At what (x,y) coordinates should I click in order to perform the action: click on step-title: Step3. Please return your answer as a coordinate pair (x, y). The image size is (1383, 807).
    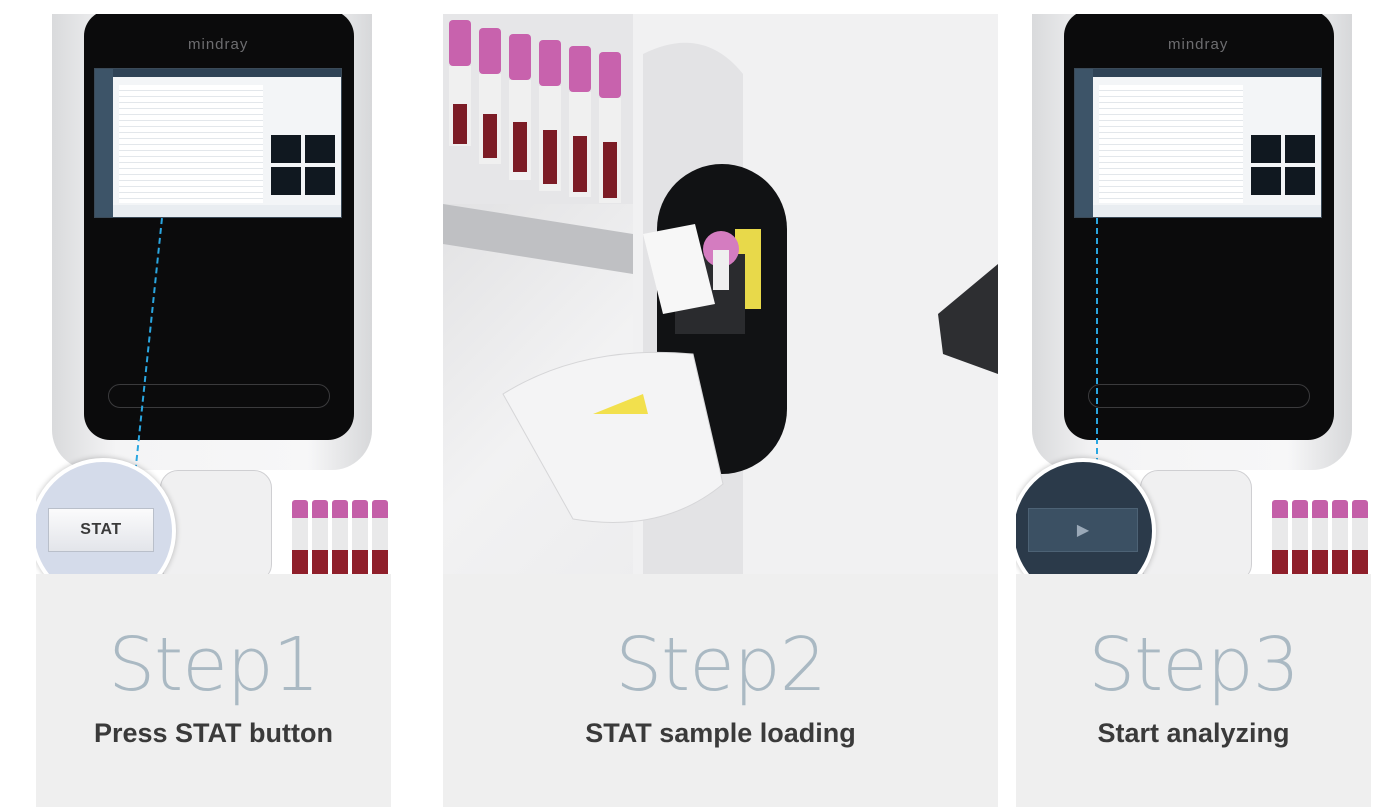
    Looking at the image, I should click on (1194, 665).